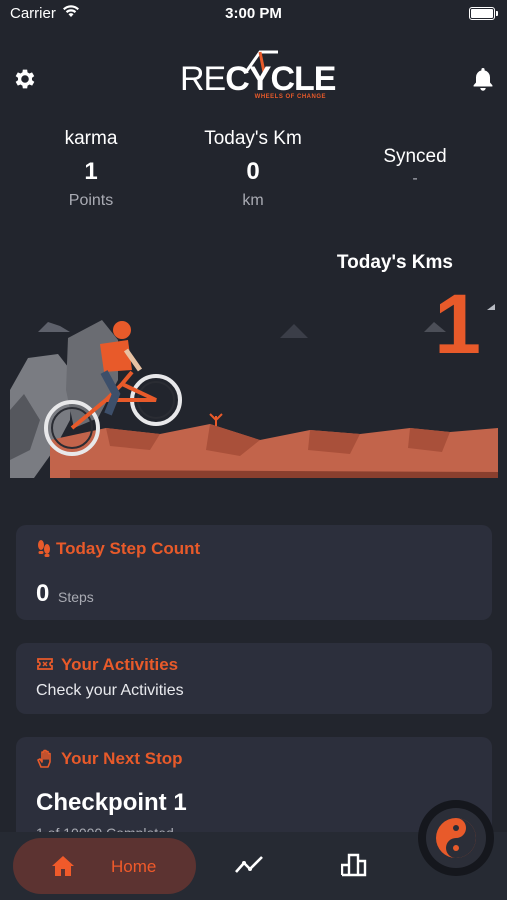  What do you see at coordinates (290, 97) in the screenshot?
I see `logo-tagline: WHEELS OF CHANGE` at bounding box center [290, 97].